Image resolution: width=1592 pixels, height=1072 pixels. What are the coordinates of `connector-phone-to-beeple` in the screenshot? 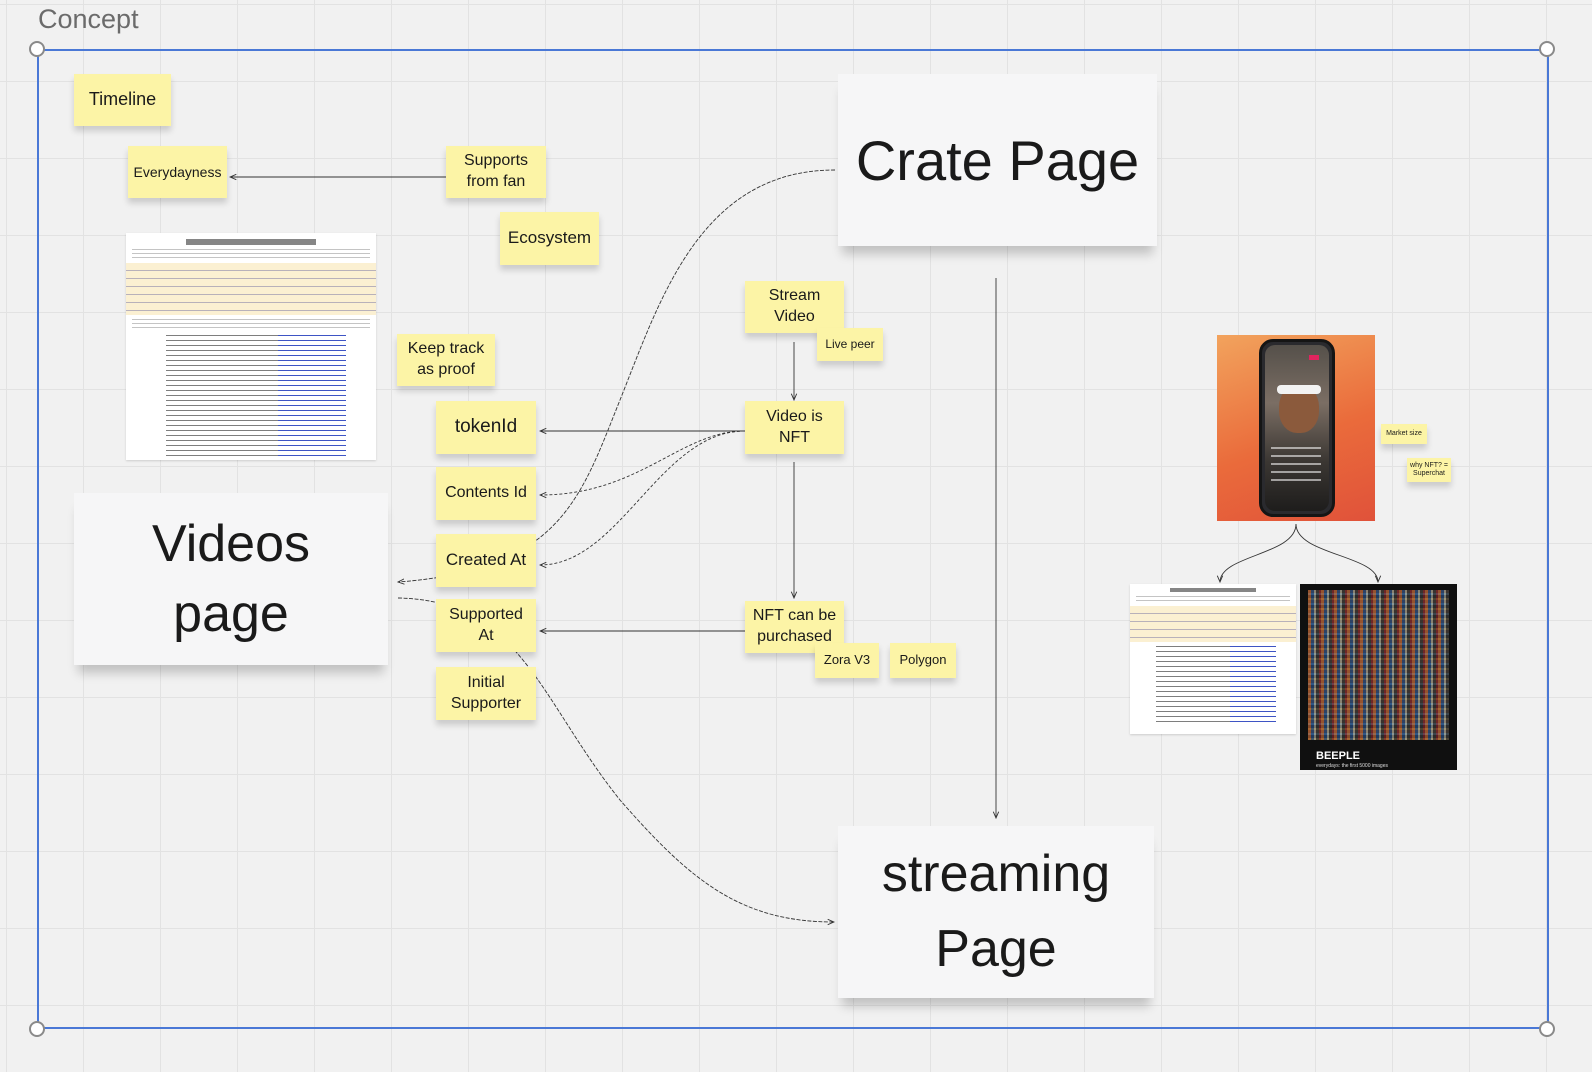 It's located at (1336, 552).